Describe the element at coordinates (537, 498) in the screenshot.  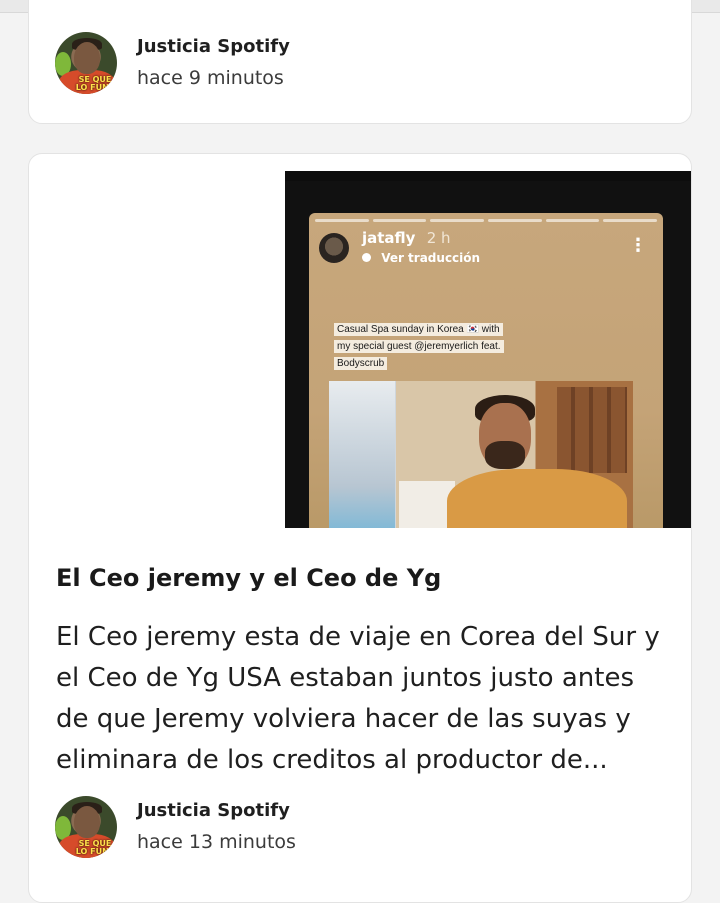
I see `photo-man-robe` at that location.